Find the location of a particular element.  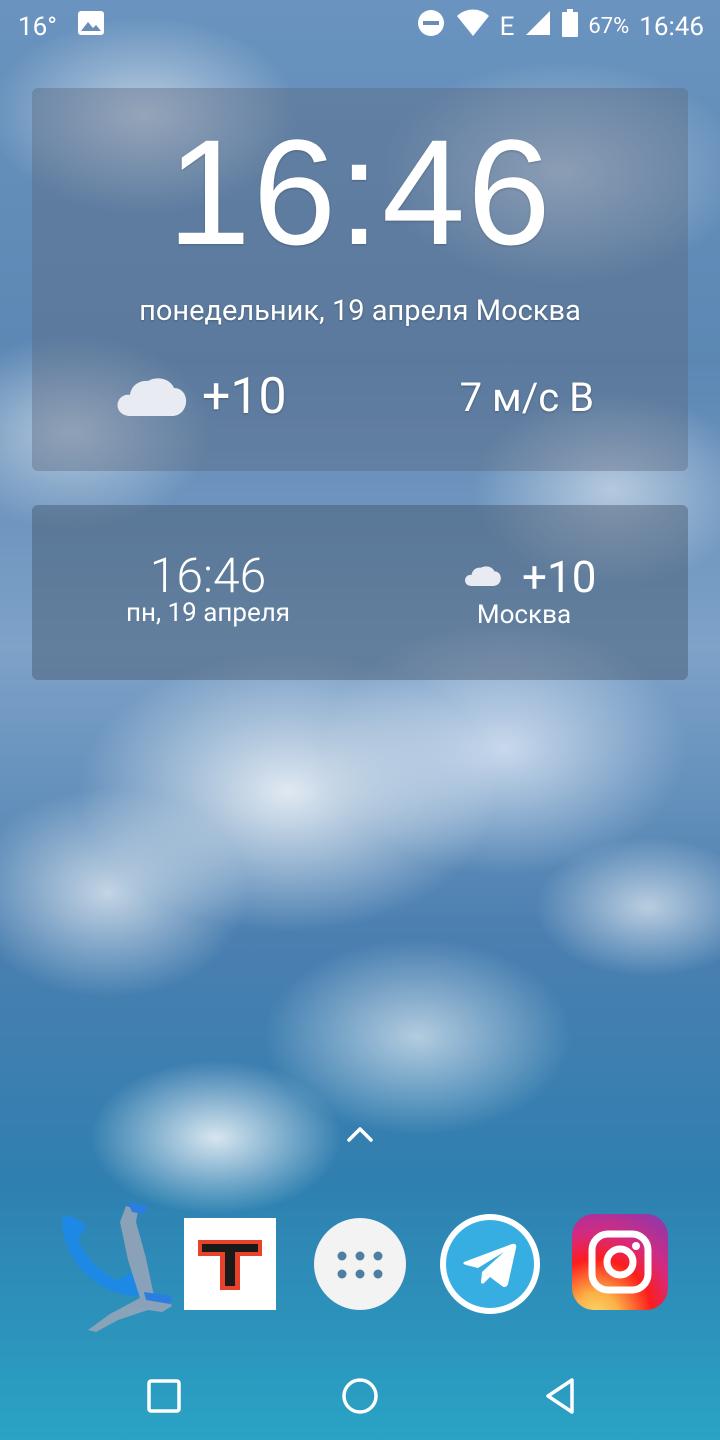

telegram-app-icon is located at coordinates (490, 1264).